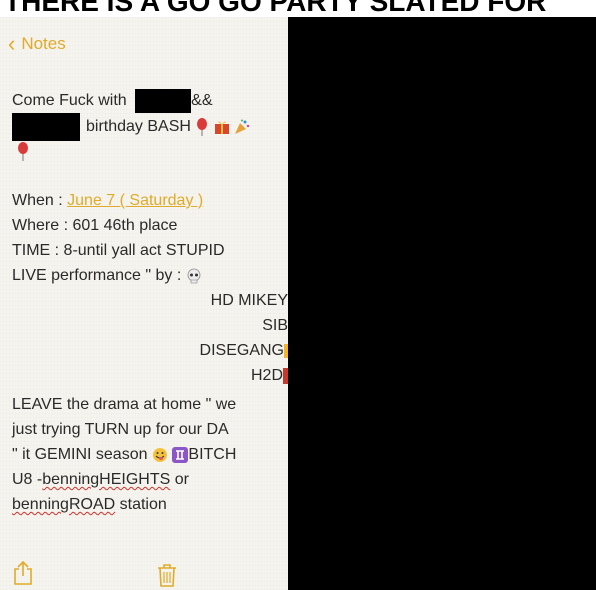  Describe the element at coordinates (95, 225) in the screenshot. I see `where-line: Where : 601 46th place` at that location.